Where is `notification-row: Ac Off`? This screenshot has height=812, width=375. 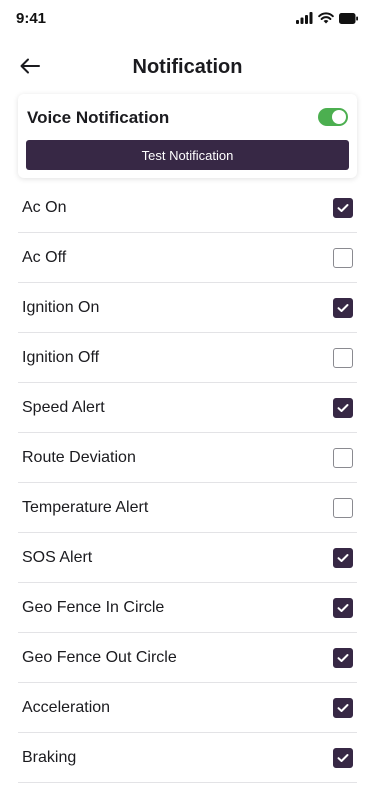
notification-row: Ac Off is located at coordinates (187, 258).